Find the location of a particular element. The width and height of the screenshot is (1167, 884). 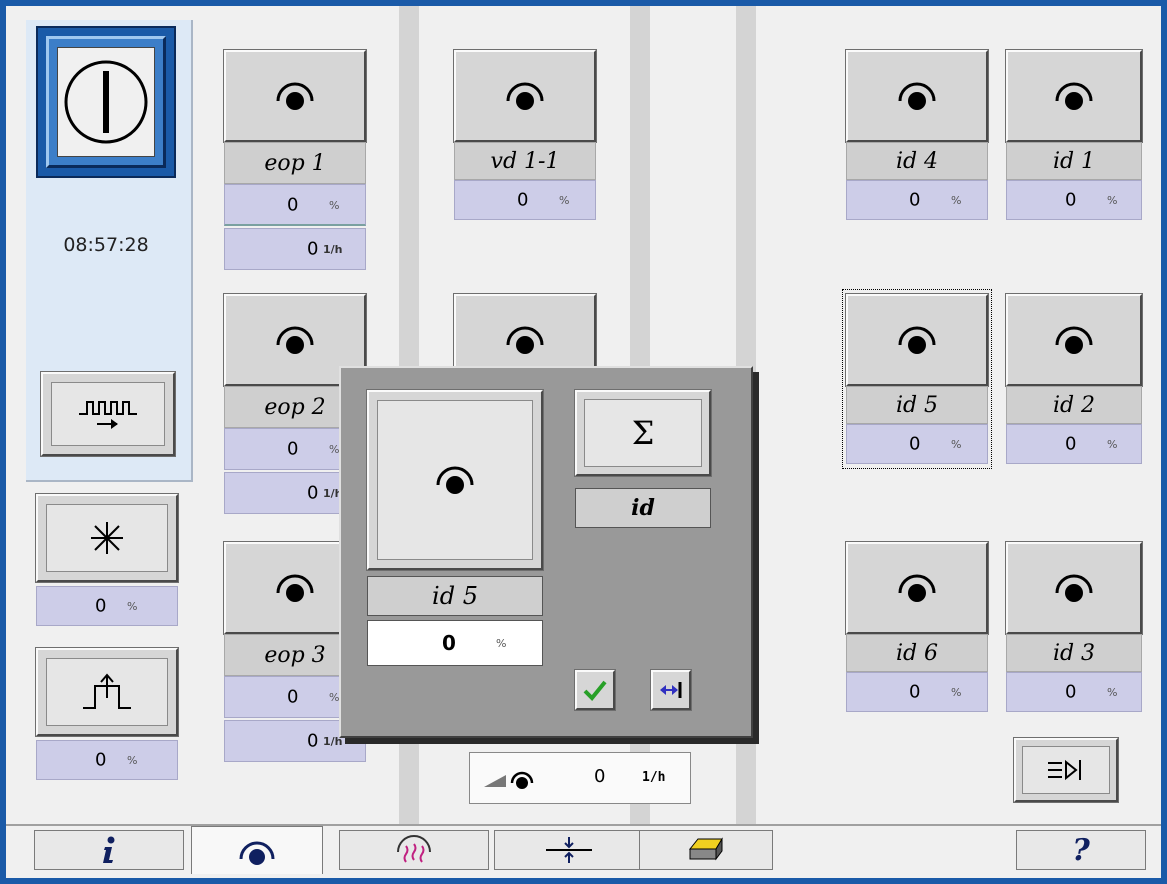

eop1-value: 0% is located at coordinates (295, 205).